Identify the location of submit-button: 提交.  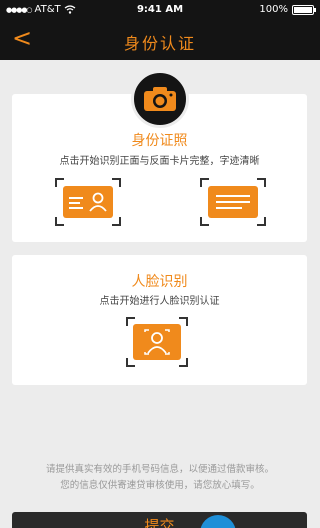
(159, 520).